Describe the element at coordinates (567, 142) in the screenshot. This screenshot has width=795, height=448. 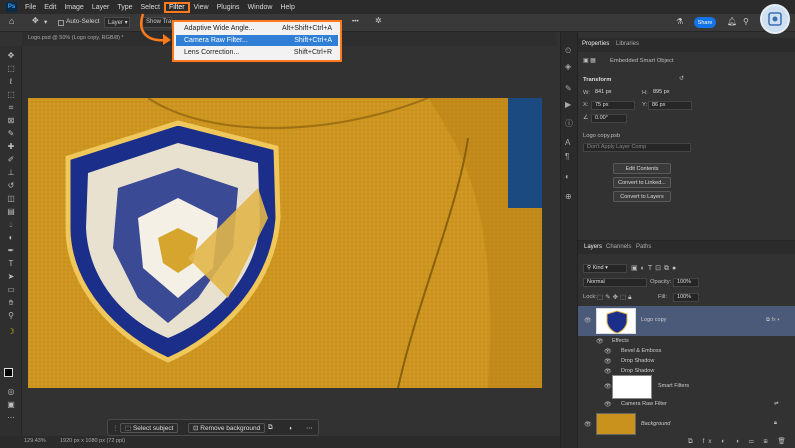
I see `character-icon: A` at that location.